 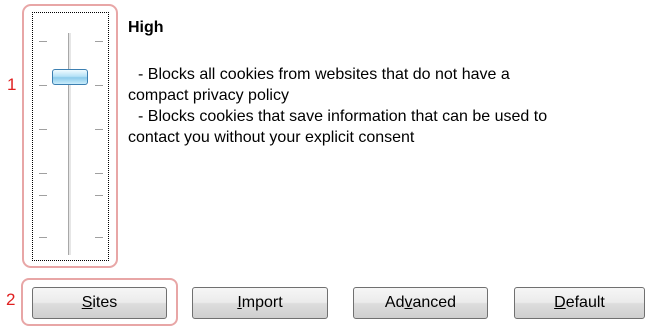 I want to click on annotation-label-1: 1, so click(x=12, y=84).